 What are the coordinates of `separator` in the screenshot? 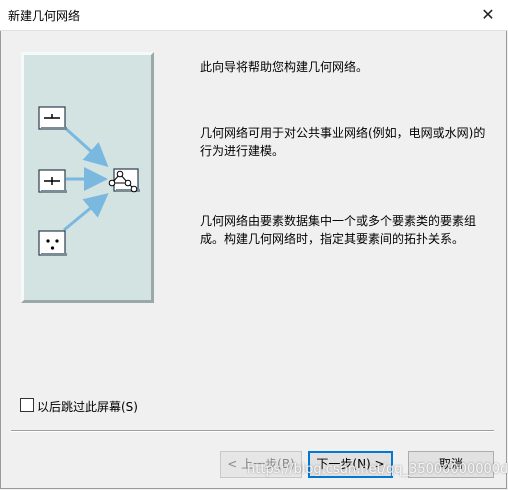 It's located at (252, 431).